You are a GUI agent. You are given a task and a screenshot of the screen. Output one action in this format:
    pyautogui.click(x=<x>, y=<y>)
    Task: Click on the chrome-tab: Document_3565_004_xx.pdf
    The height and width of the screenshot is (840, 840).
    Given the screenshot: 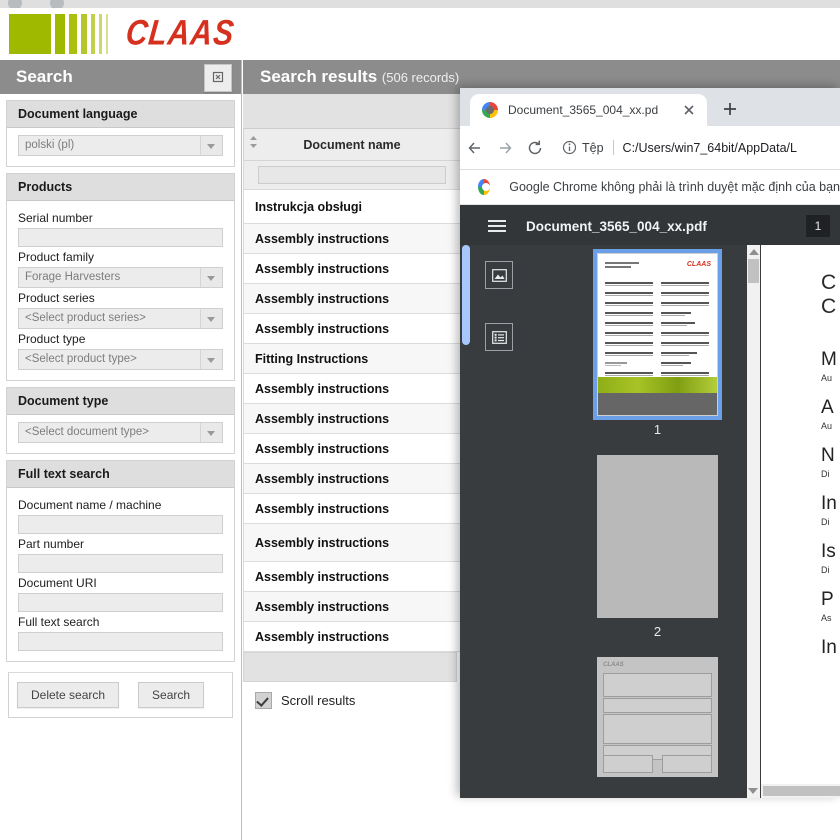 What is the action you would take?
    pyautogui.click(x=588, y=110)
    